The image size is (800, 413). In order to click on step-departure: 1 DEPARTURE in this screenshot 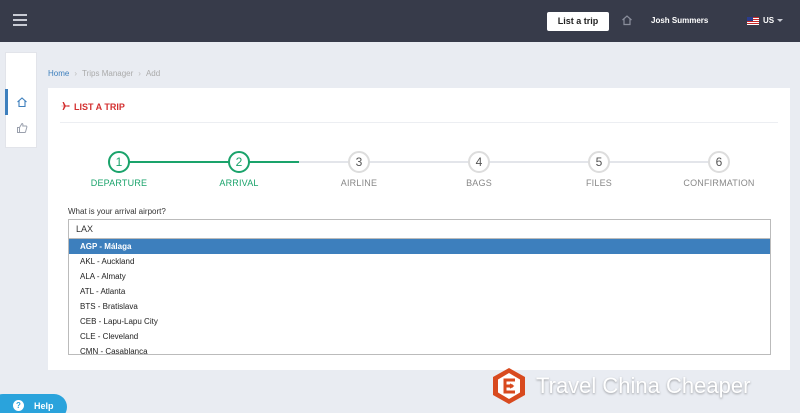, I will do `click(119, 169)`.